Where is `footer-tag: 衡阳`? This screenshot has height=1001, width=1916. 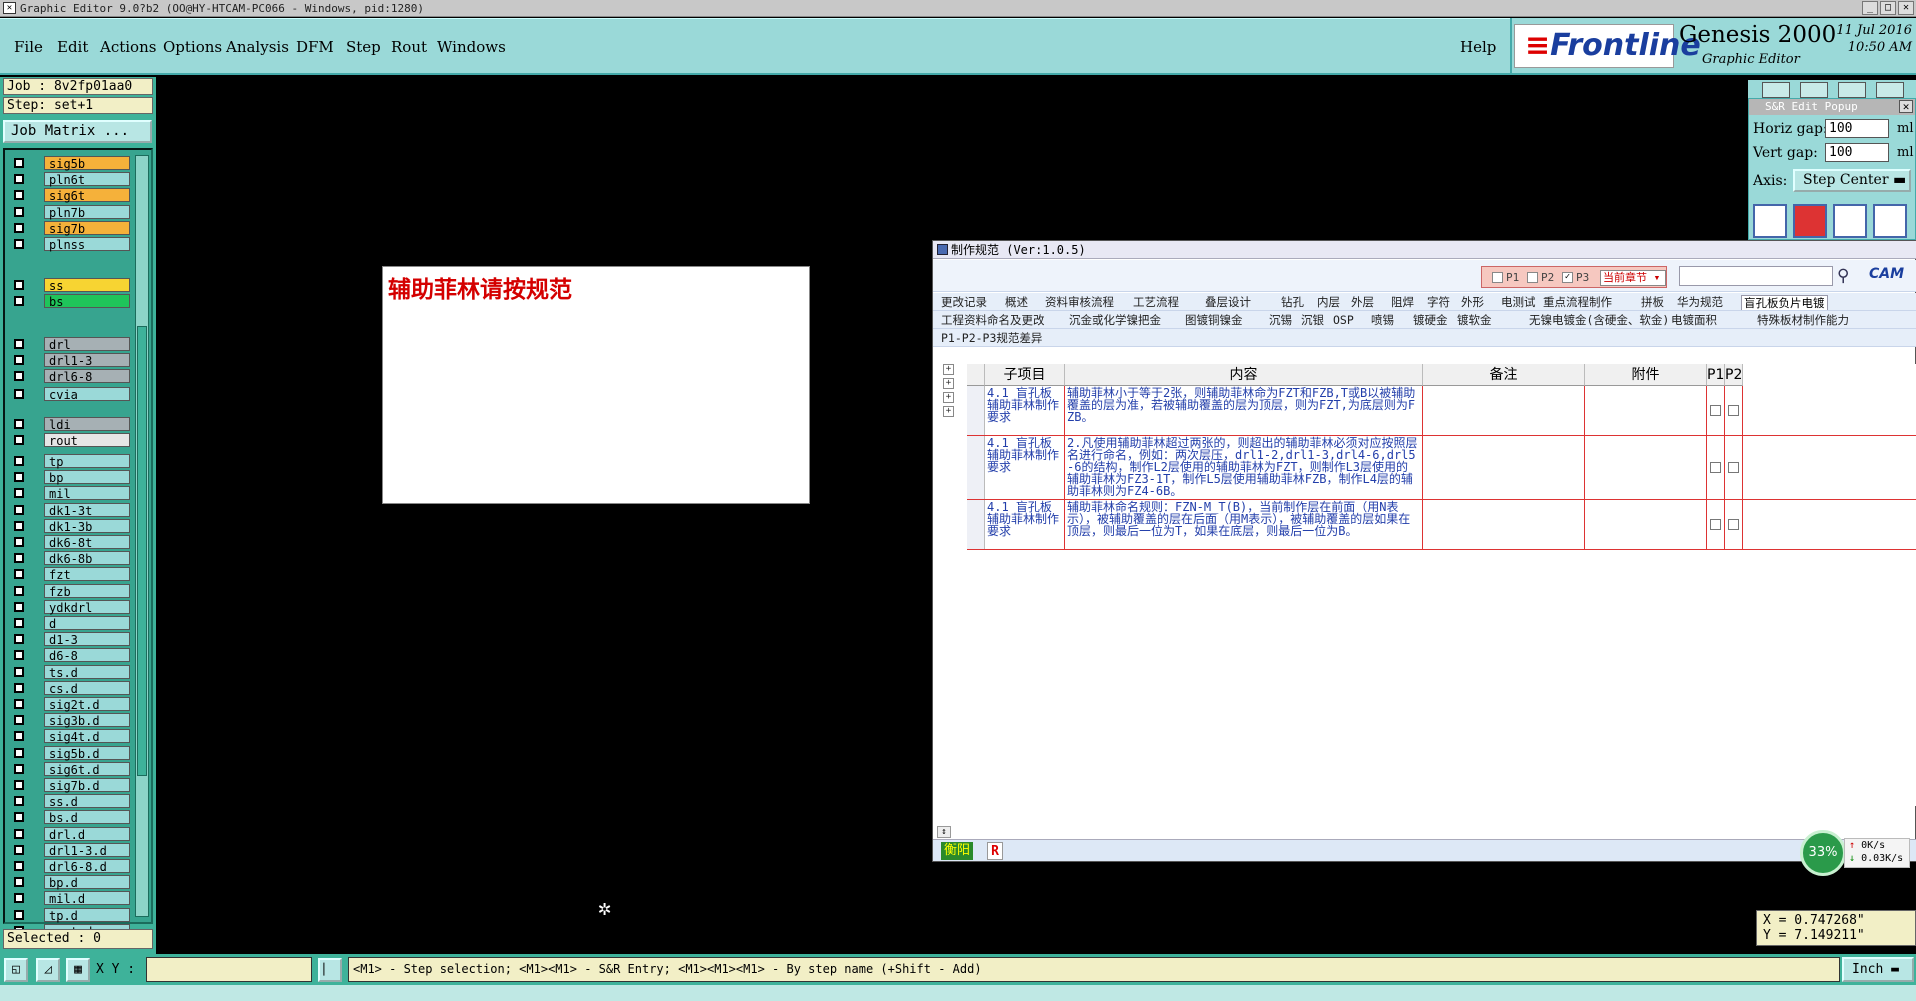 footer-tag: 衡阳 is located at coordinates (957, 851).